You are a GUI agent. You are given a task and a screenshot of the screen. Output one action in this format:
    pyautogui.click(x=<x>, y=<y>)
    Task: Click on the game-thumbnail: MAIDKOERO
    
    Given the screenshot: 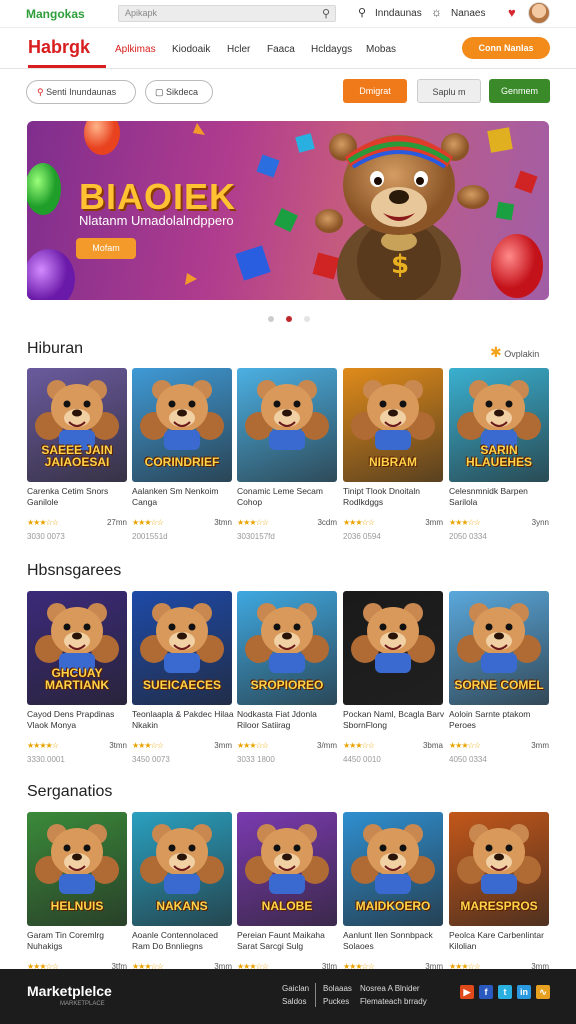 What is the action you would take?
    pyautogui.click(x=393, y=869)
    